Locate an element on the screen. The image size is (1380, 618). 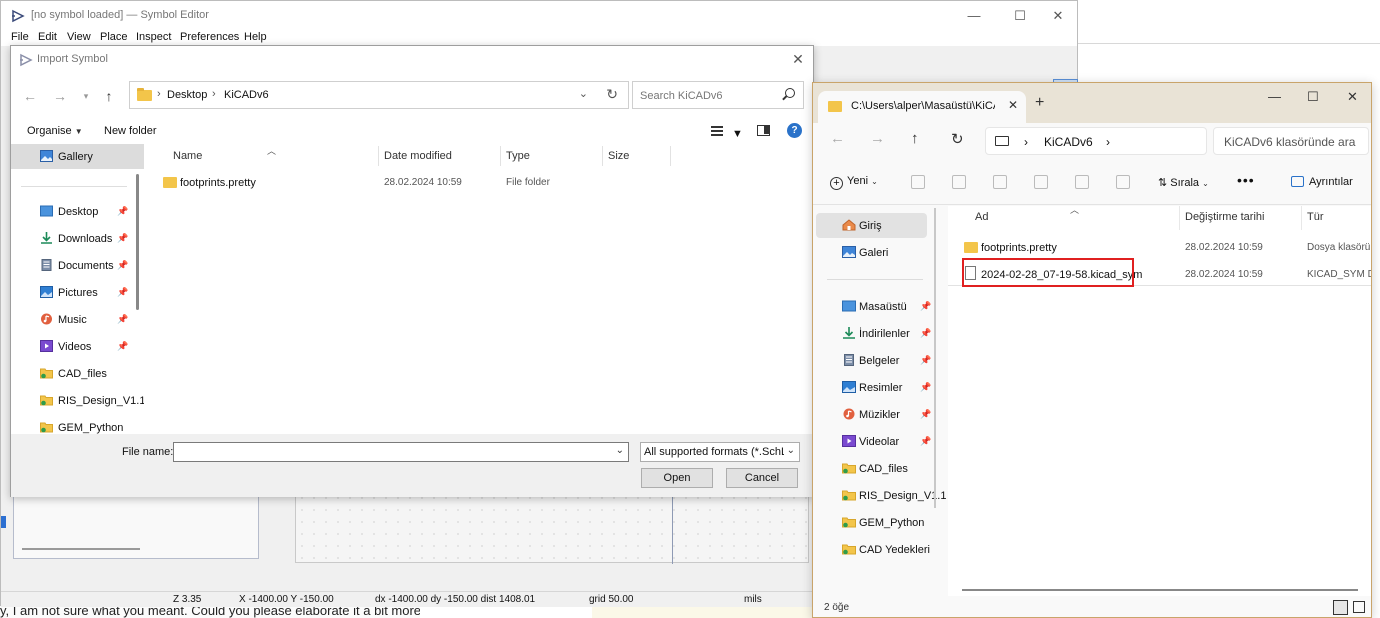
sidebar-item-videos: Videos 📌 is located at coordinates (77, 346).